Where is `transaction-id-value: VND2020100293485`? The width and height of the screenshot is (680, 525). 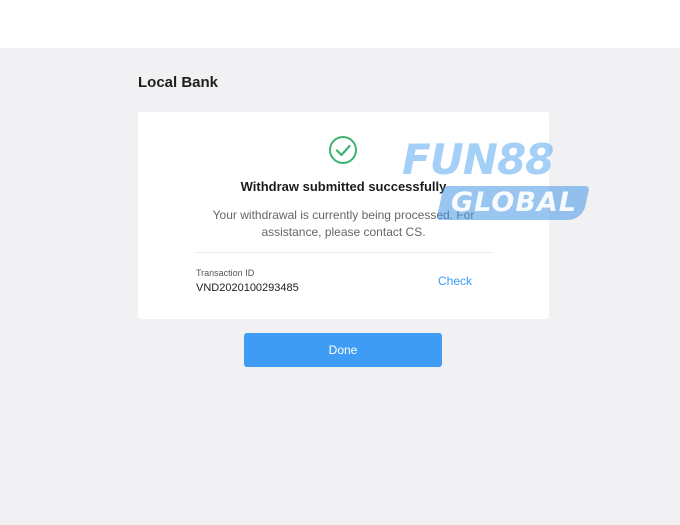 transaction-id-value: VND2020100293485 is located at coordinates (247, 288).